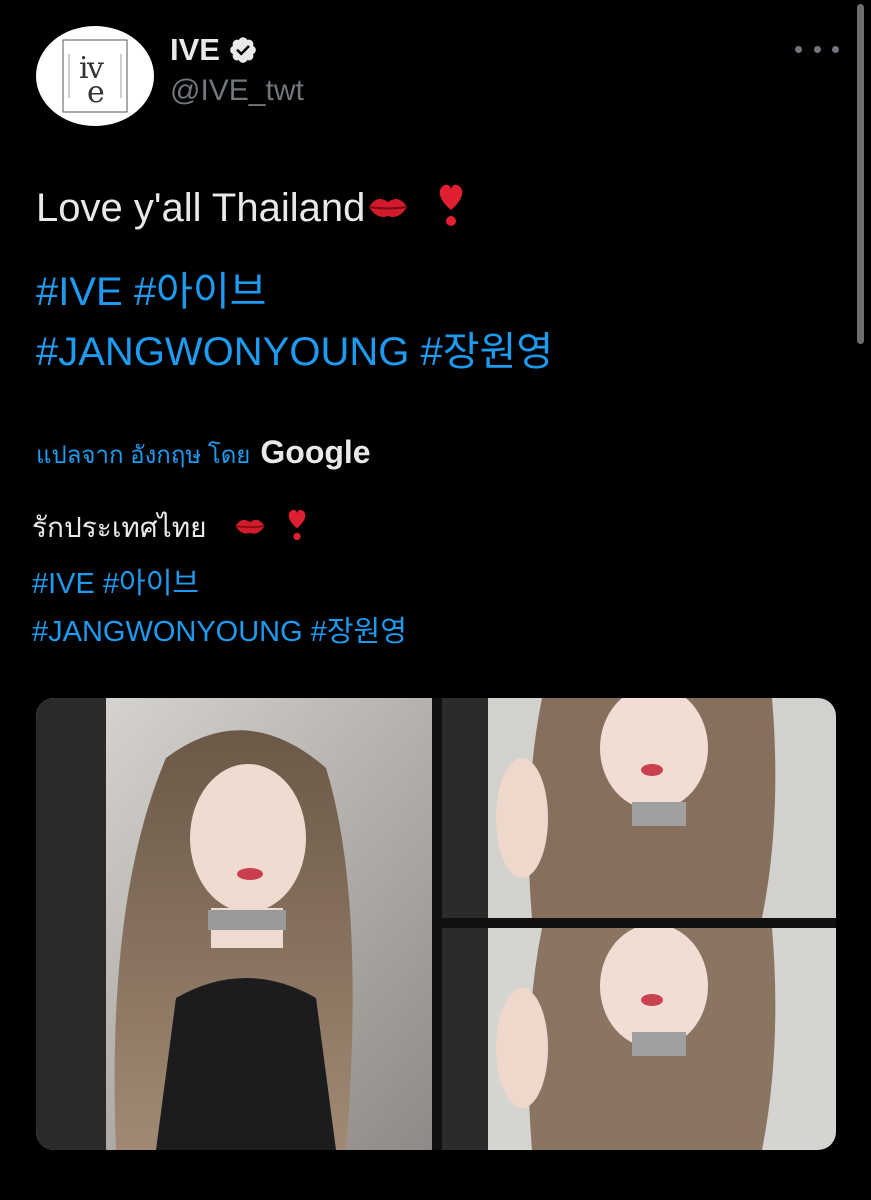 The image size is (871, 1200). I want to click on hashtags: #IVE #아이브 #JANGWONYOUNG #장원영, so click(294, 322).